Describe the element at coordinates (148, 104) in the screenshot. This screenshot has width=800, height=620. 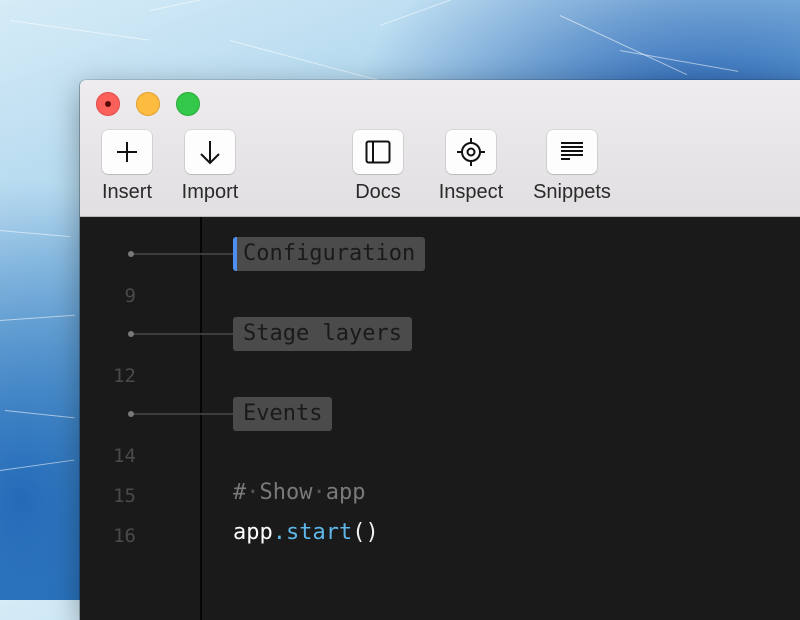
I see `minimize-button` at that location.